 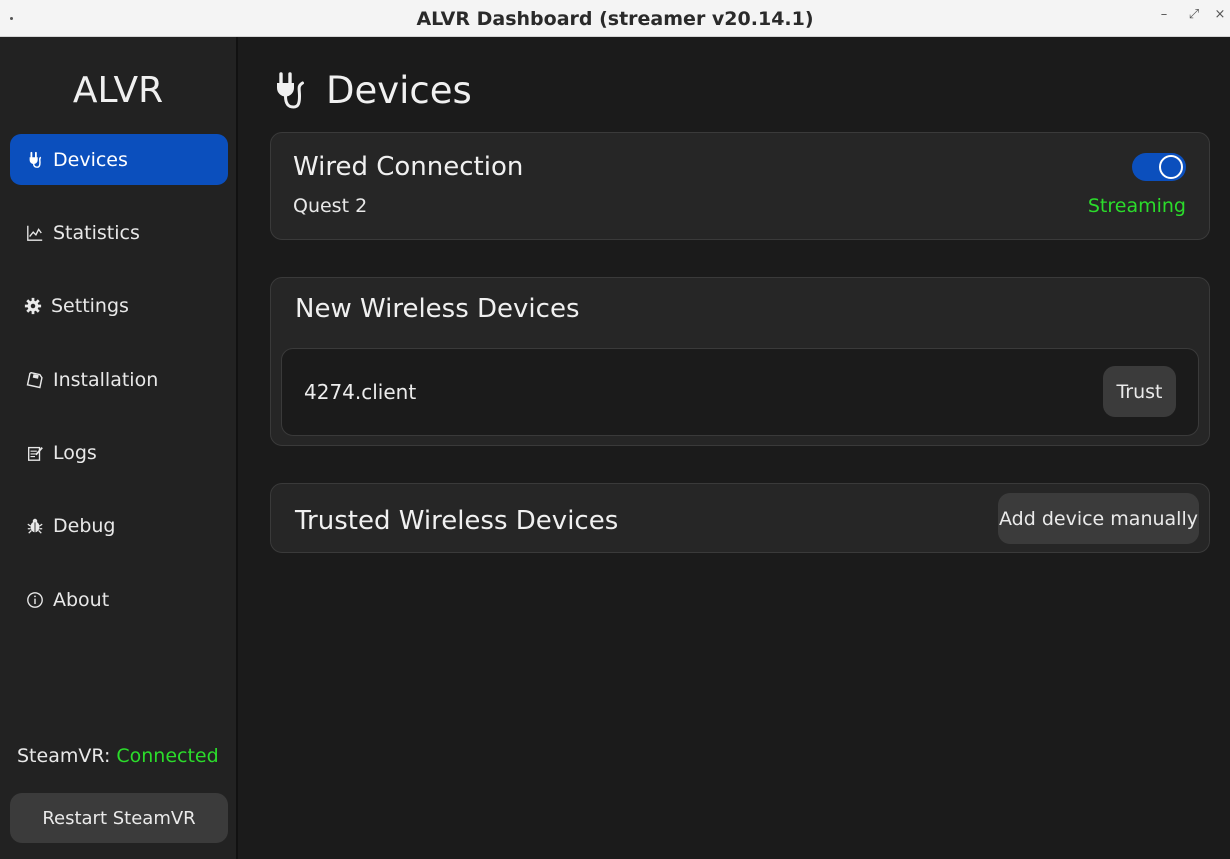 I want to click on list-item: 4274.client Trust, so click(x=740, y=392).